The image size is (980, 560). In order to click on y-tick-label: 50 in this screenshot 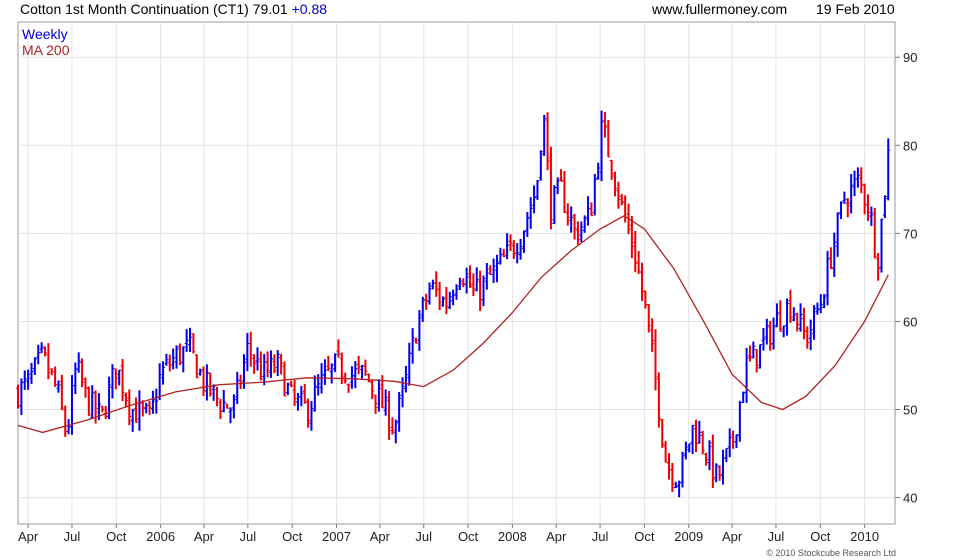, I will do `click(910, 410)`.